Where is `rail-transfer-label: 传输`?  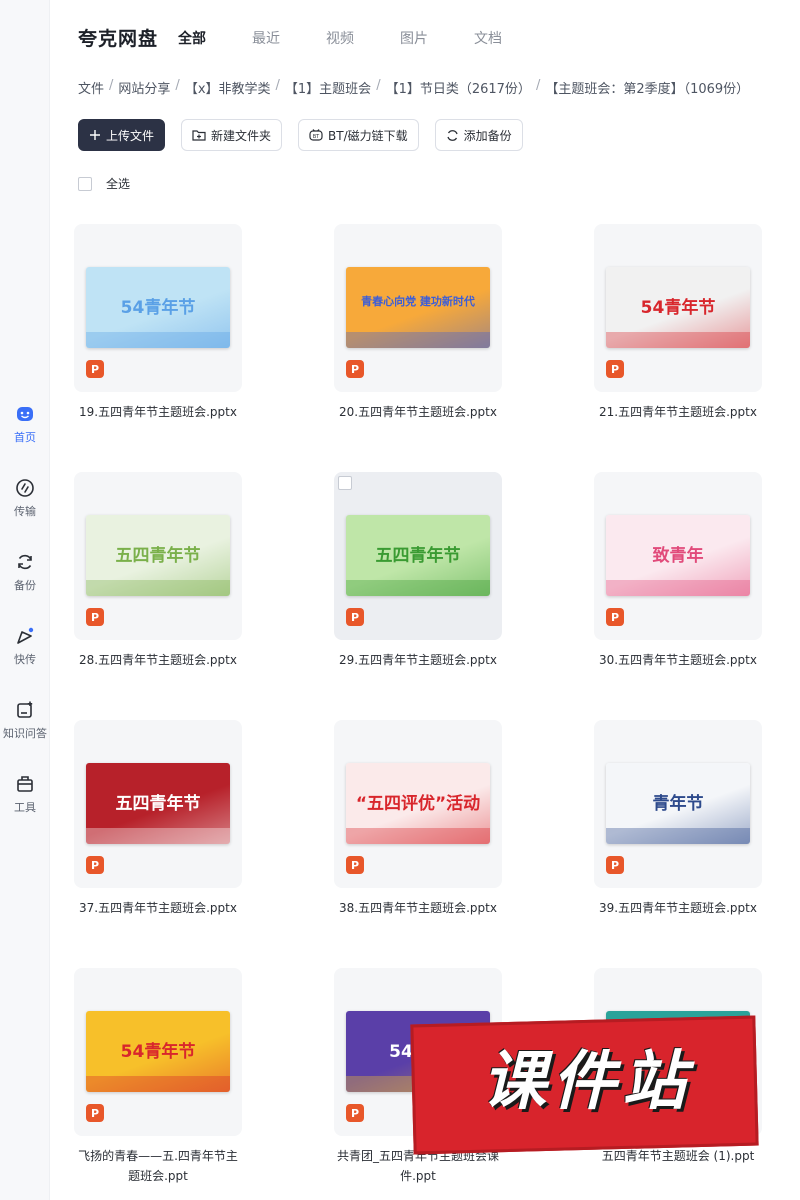 rail-transfer-label: 传输 is located at coordinates (25, 511).